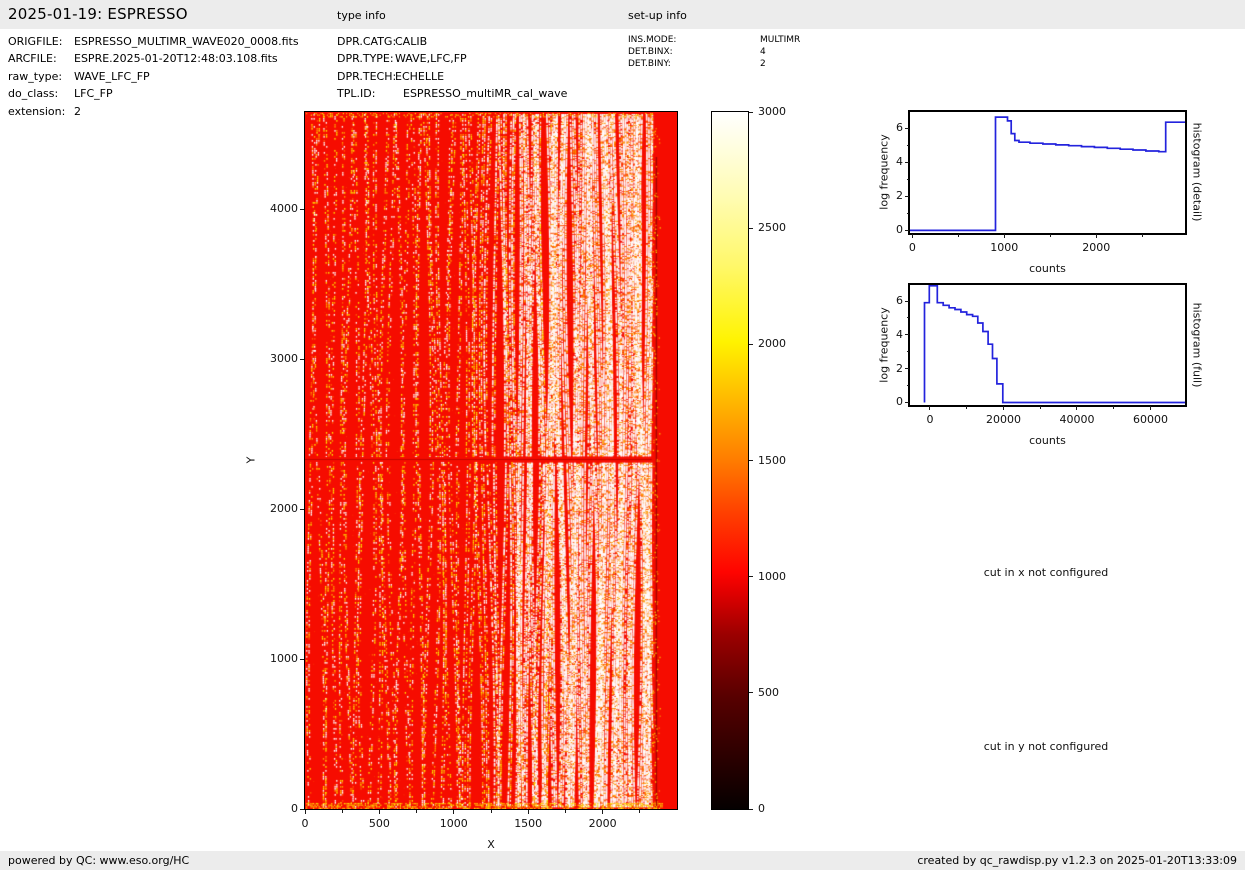  I want to click on main-x-axis-label: X, so click(491, 844).